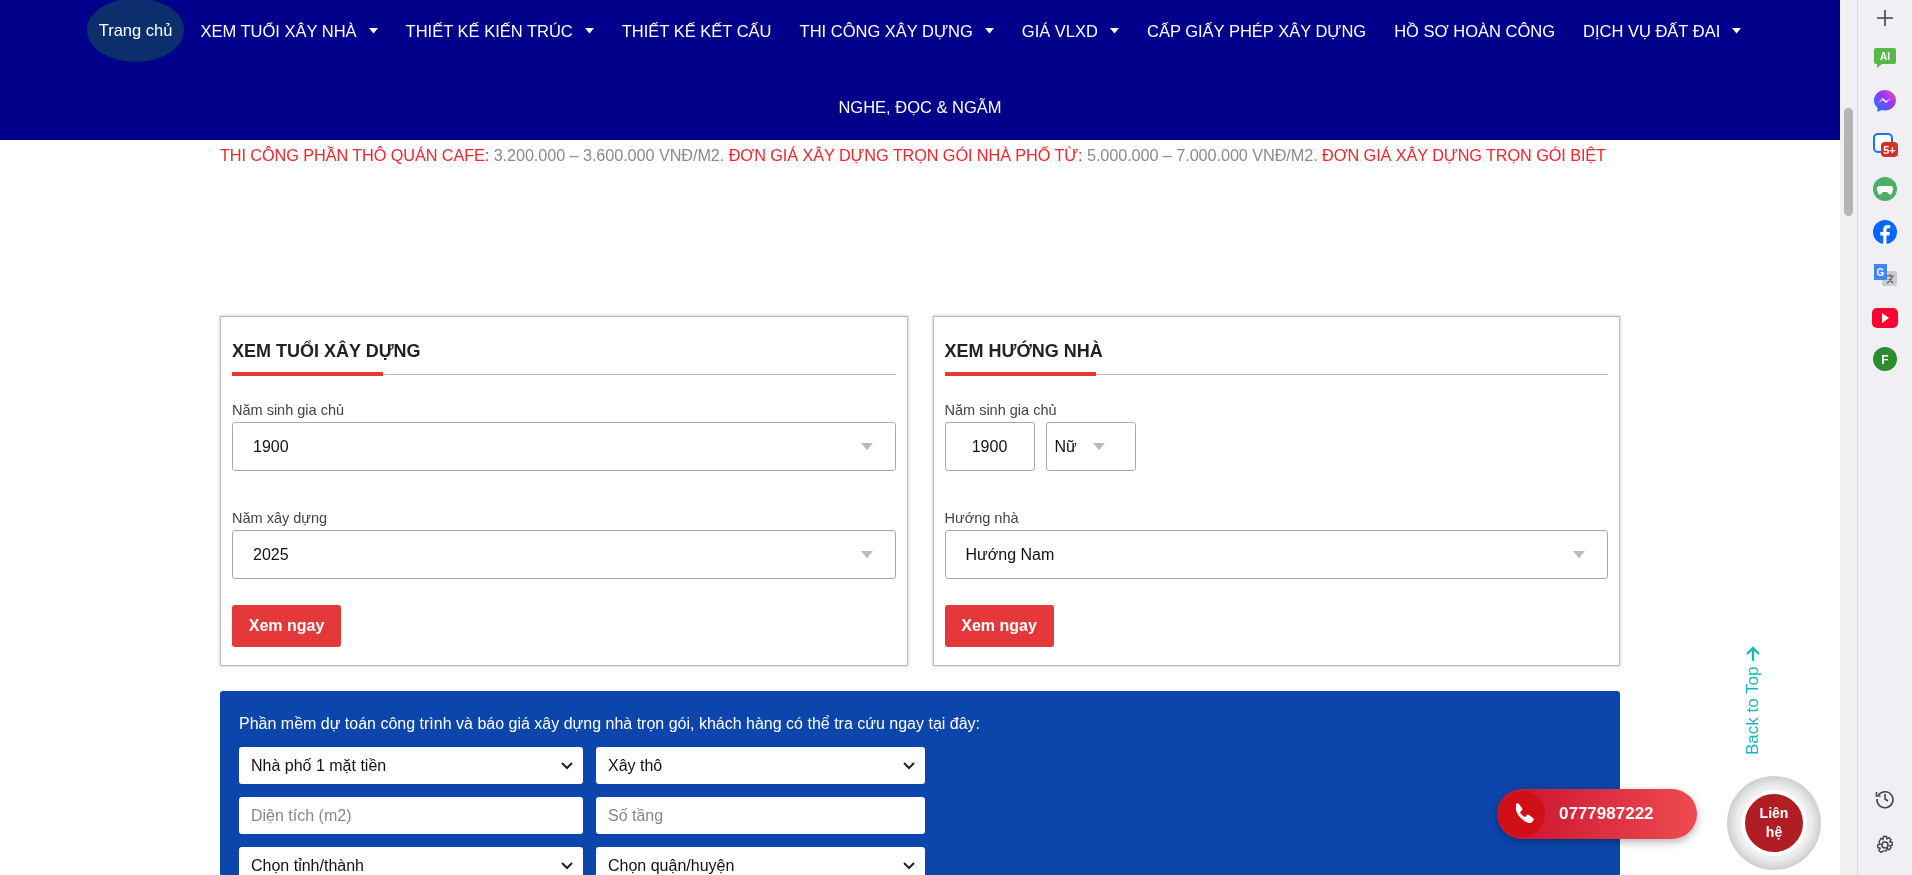  I want to click on gamepad-icon, so click(1885, 189).